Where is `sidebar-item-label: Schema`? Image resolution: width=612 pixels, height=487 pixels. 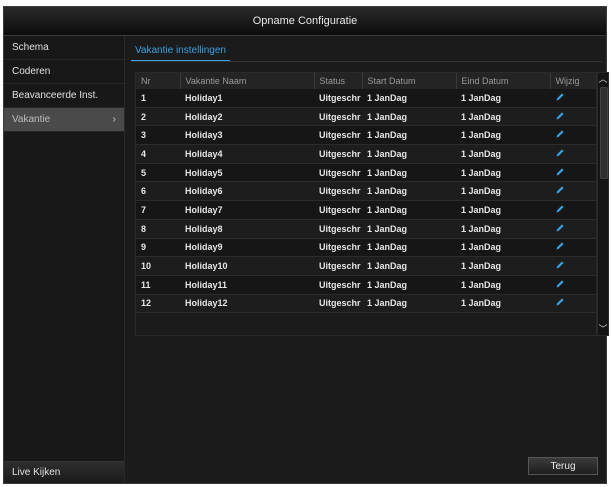
sidebar-item-label: Schema is located at coordinates (30, 47).